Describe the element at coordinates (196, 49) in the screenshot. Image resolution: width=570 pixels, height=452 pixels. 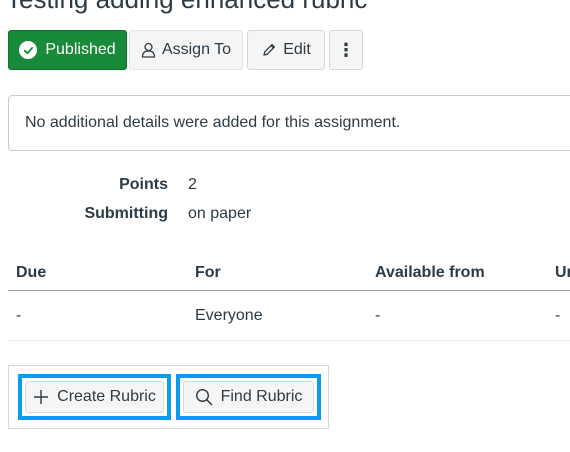
I see `assign-to-label: Assign To` at that location.